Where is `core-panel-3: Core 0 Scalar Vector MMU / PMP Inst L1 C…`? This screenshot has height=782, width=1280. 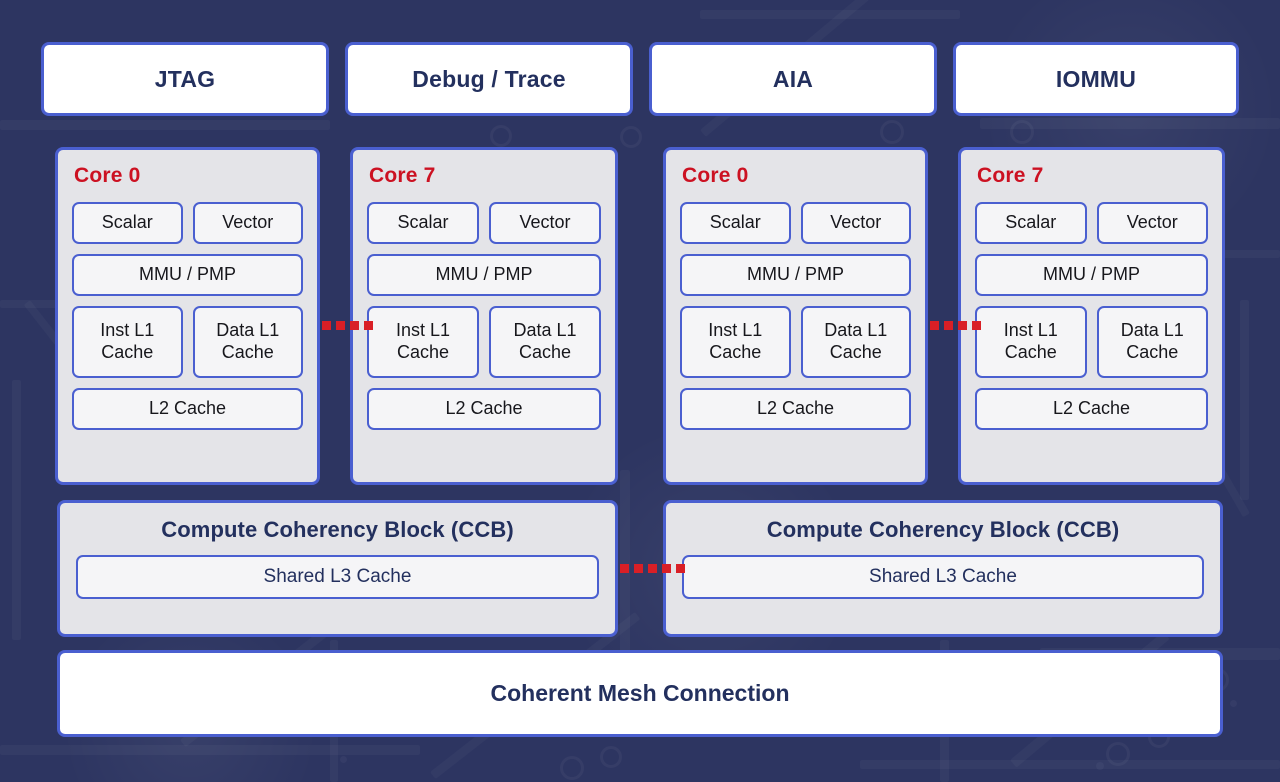
core-panel-3: Core 0 Scalar Vector MMU / PMP Inst L1 C… is located at coordinates (795, 316).